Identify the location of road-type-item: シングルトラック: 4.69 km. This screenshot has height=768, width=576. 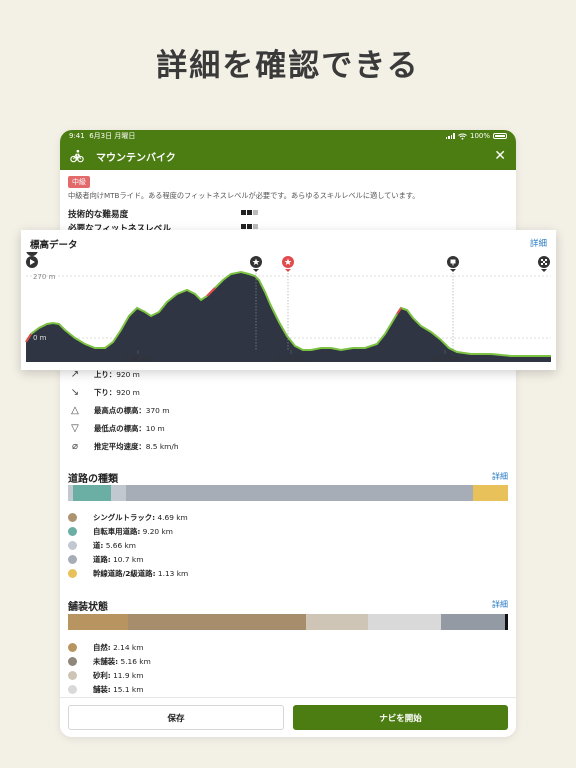
(128, 517).